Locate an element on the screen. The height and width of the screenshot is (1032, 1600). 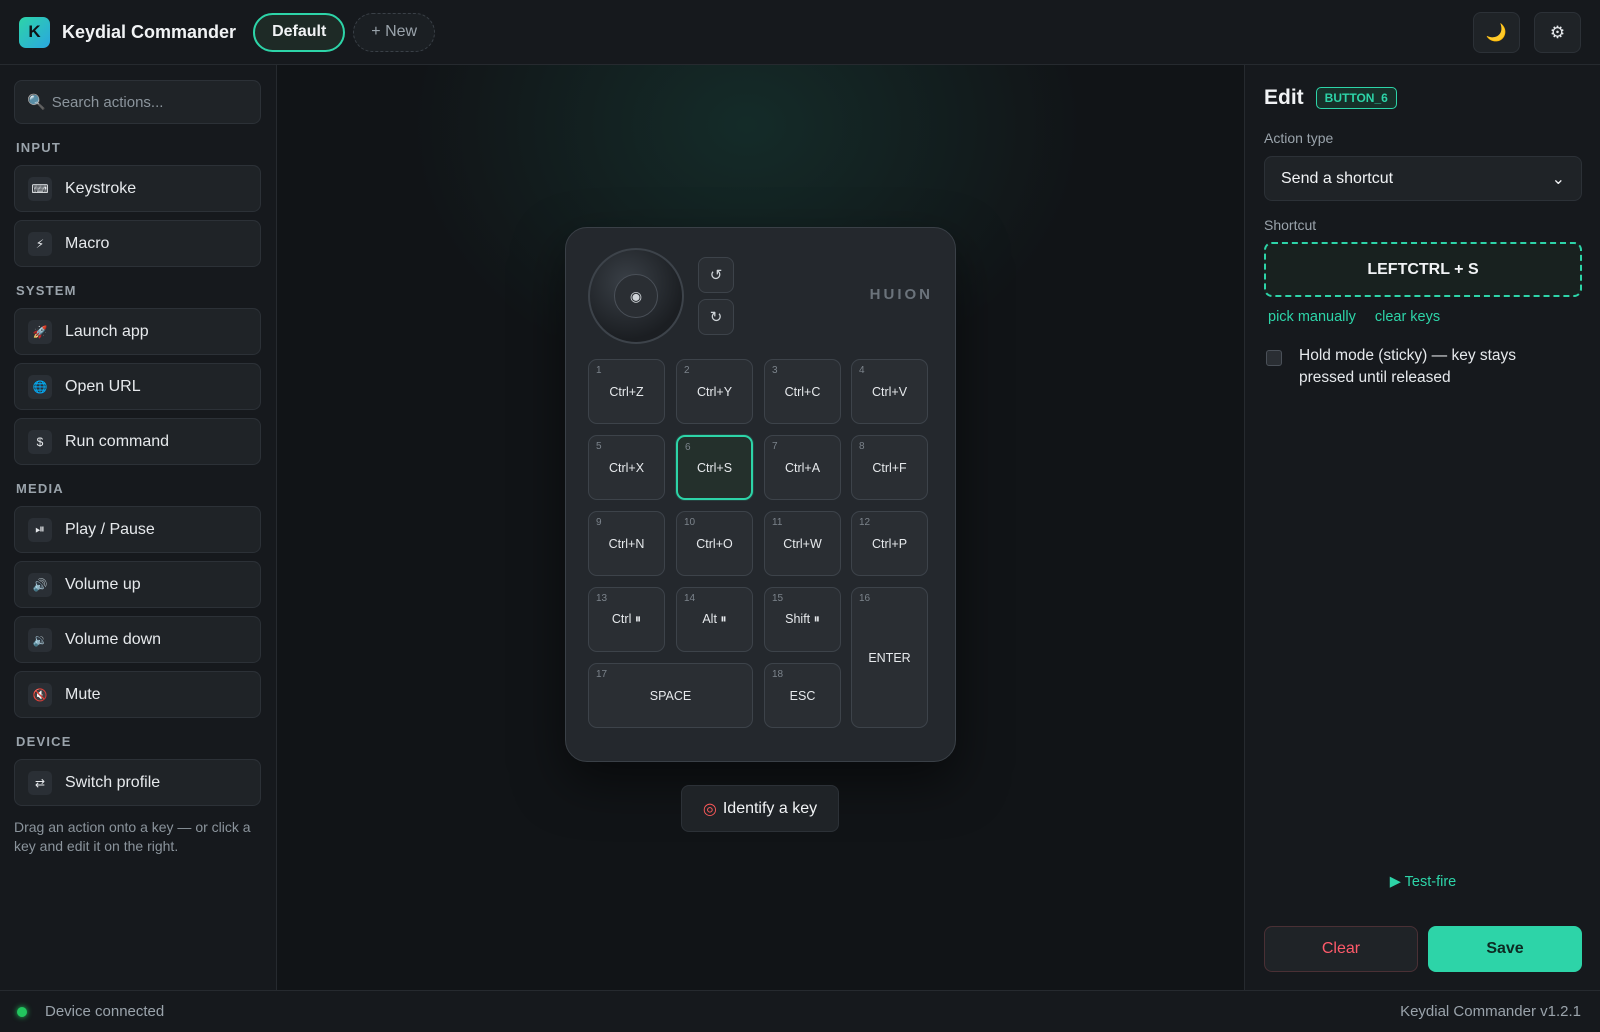
settings-button: ⚙ is located at coordinates (1557, 32).